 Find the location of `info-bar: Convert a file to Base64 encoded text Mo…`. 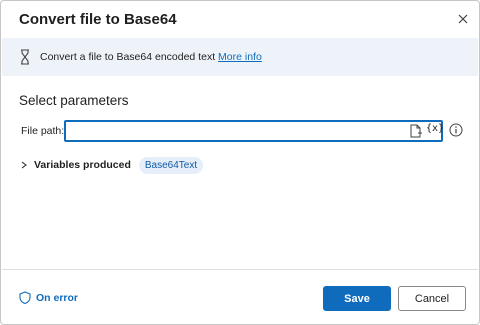

info-bar: Convert a file to Base64 encoded text Mo… is located at coordinates (240, 57).